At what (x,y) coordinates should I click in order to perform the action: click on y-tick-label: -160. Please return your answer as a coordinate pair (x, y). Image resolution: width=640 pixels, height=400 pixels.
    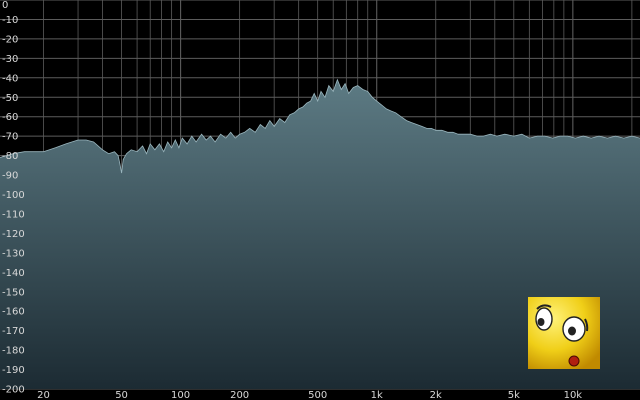
    Looking at the image, I should click on (13, 312).